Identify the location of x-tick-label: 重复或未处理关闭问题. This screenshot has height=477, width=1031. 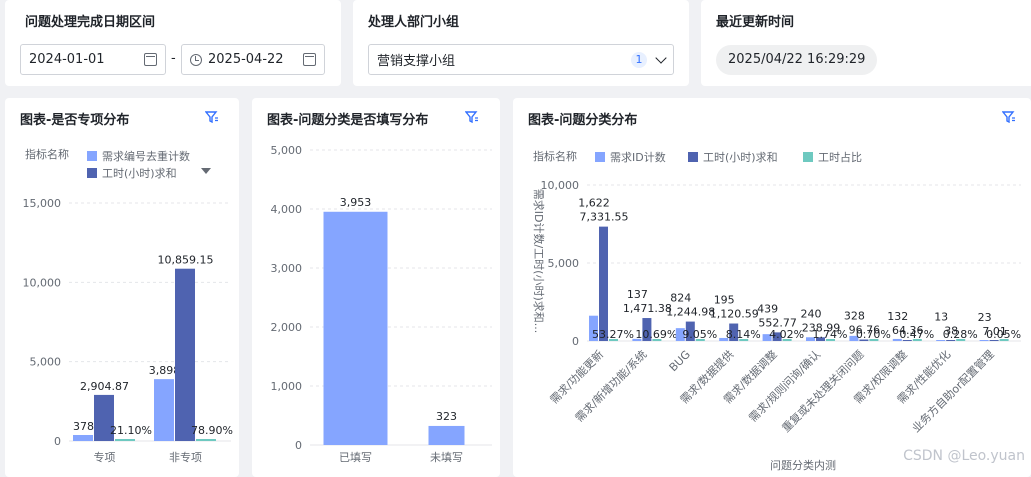
(823, 391).